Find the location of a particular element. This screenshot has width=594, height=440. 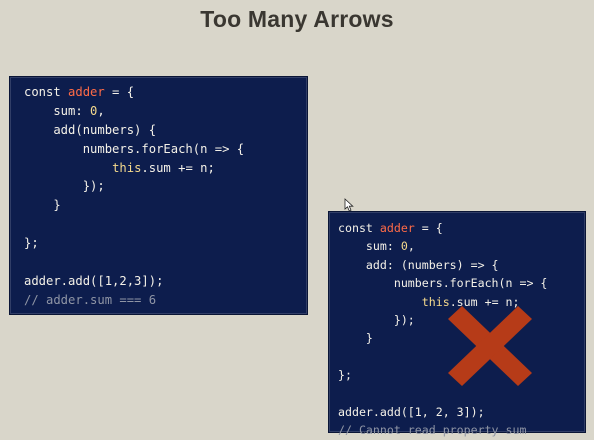

code-token: this is located at coordinates (127, 167).